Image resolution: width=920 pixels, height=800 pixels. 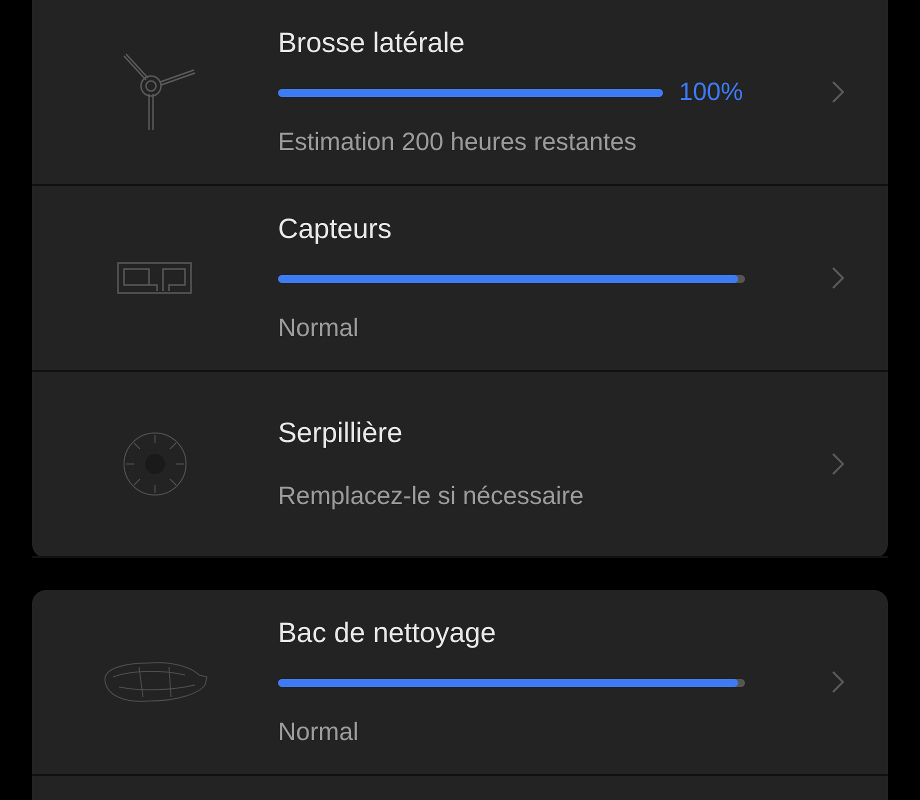 What do you see at coordinates (387, 633) in the screenshot?
I see `item-title: Bac de nettoyage` at bounding box center [387, 633].